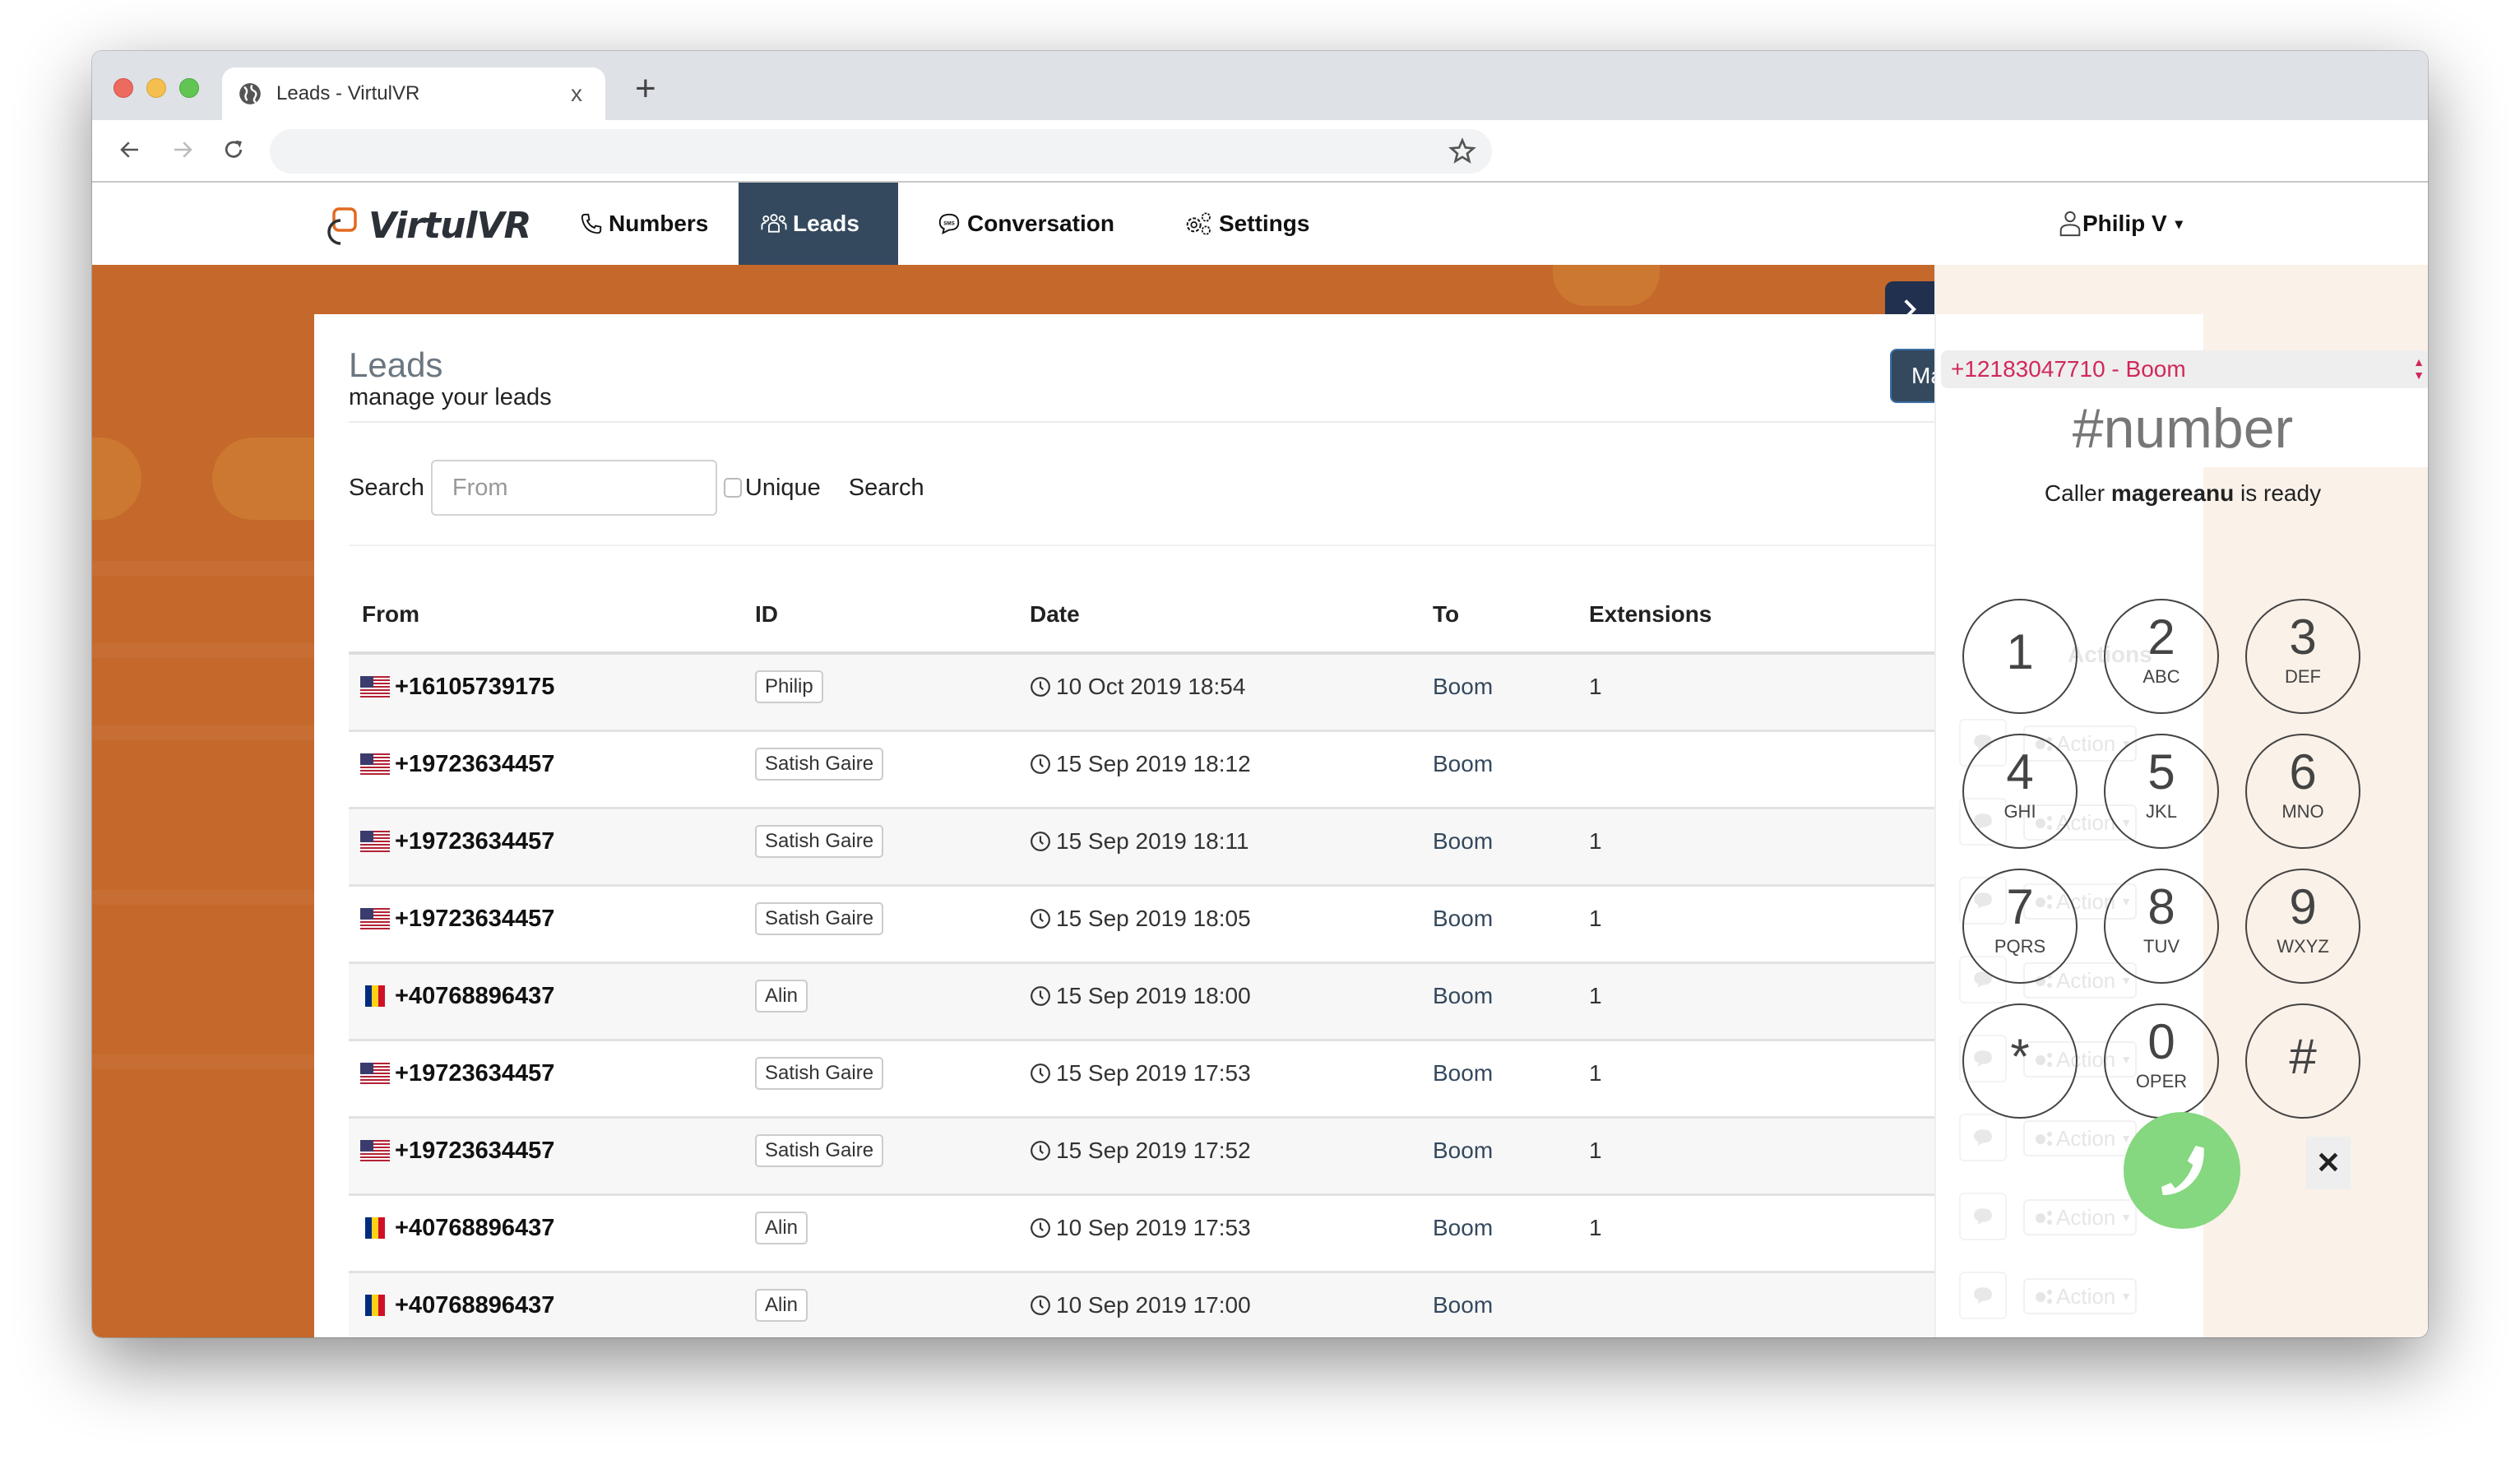 The width and height of the screenshot is (2520, 1469). What do you see at coordinates (426, 225) in the screenshot?
I see `brand-logo: VirtulVR` at bounding box center [426, 225].